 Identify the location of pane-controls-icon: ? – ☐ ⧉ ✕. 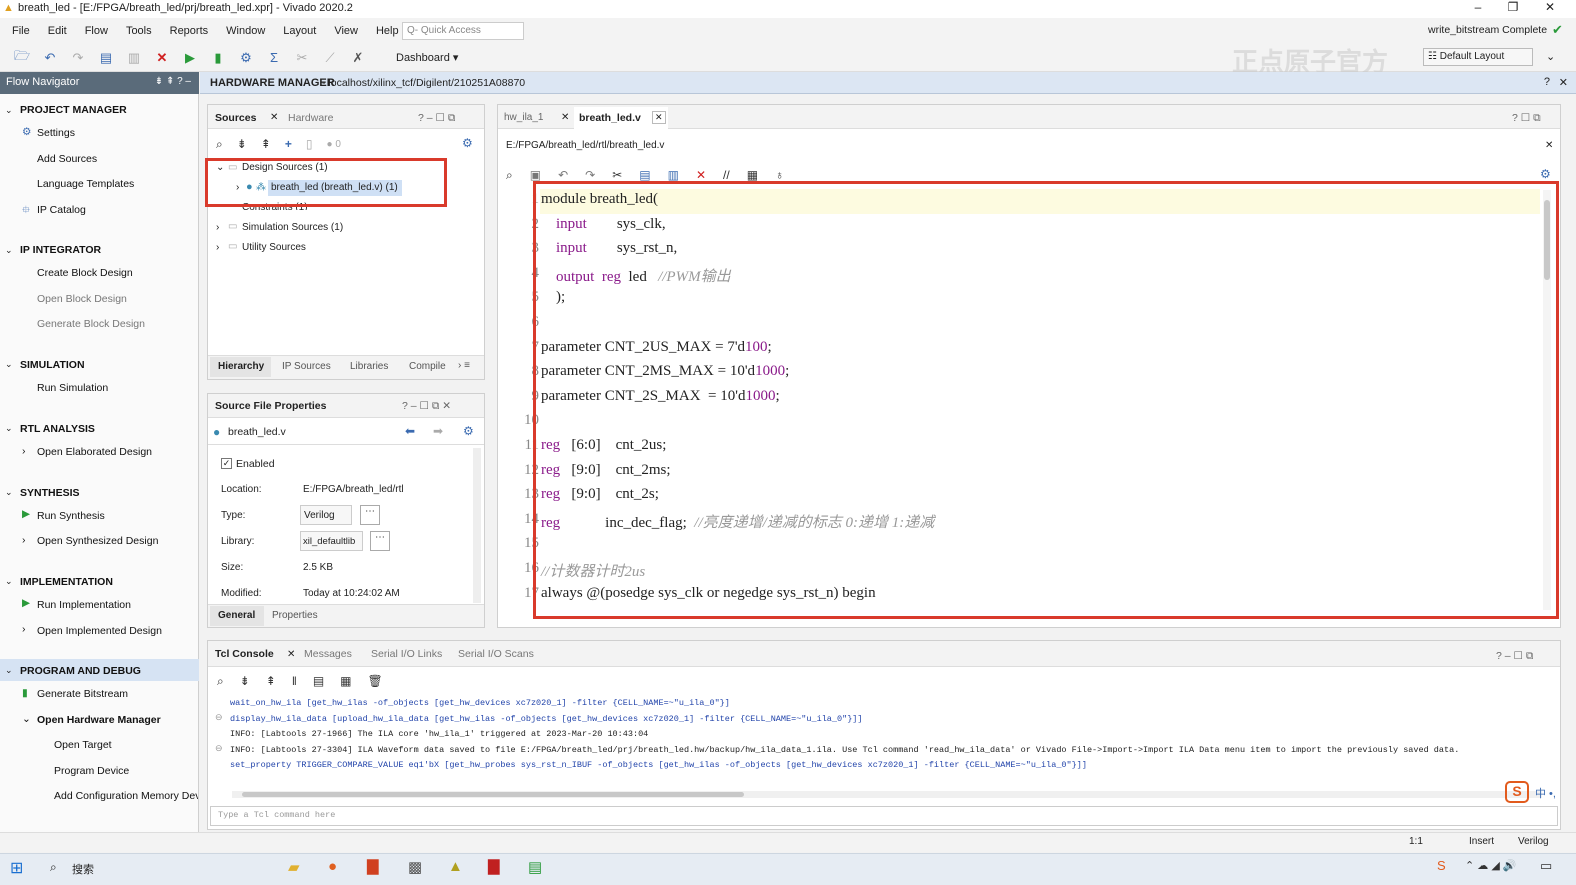
(426, 406).